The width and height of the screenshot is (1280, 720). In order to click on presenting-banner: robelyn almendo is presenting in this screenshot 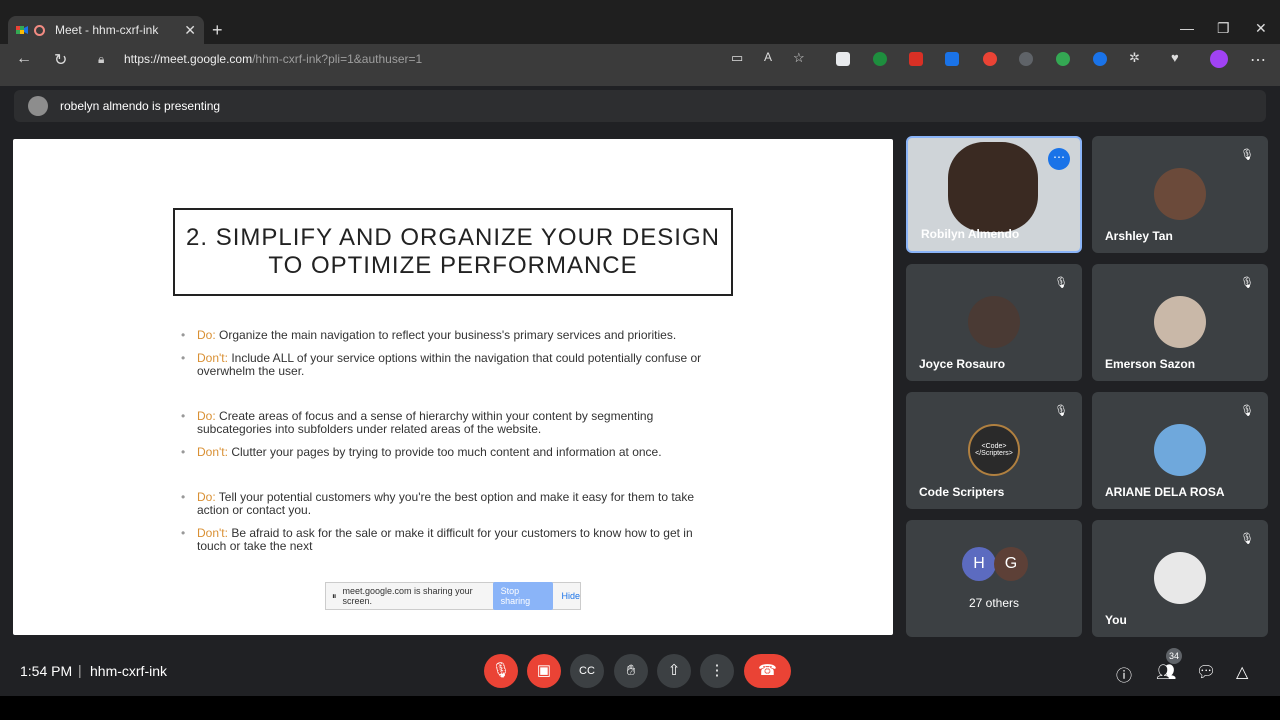, I will do `click(640, 106)`.